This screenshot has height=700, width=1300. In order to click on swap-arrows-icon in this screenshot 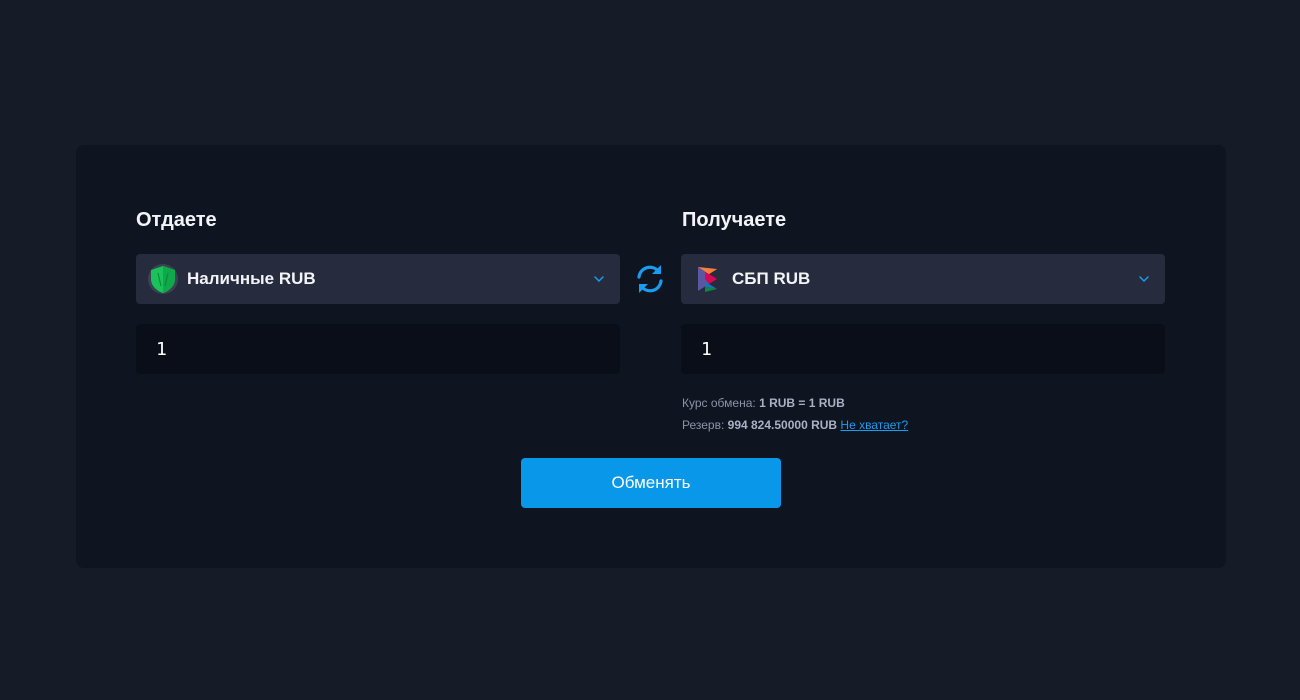, I will do `click(650, 279)`.